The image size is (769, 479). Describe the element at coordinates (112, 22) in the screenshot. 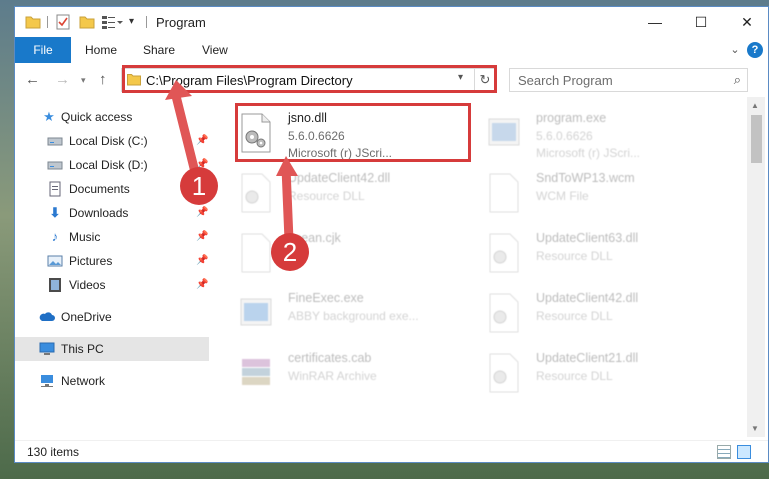

I see `view-options-icon` at that location.